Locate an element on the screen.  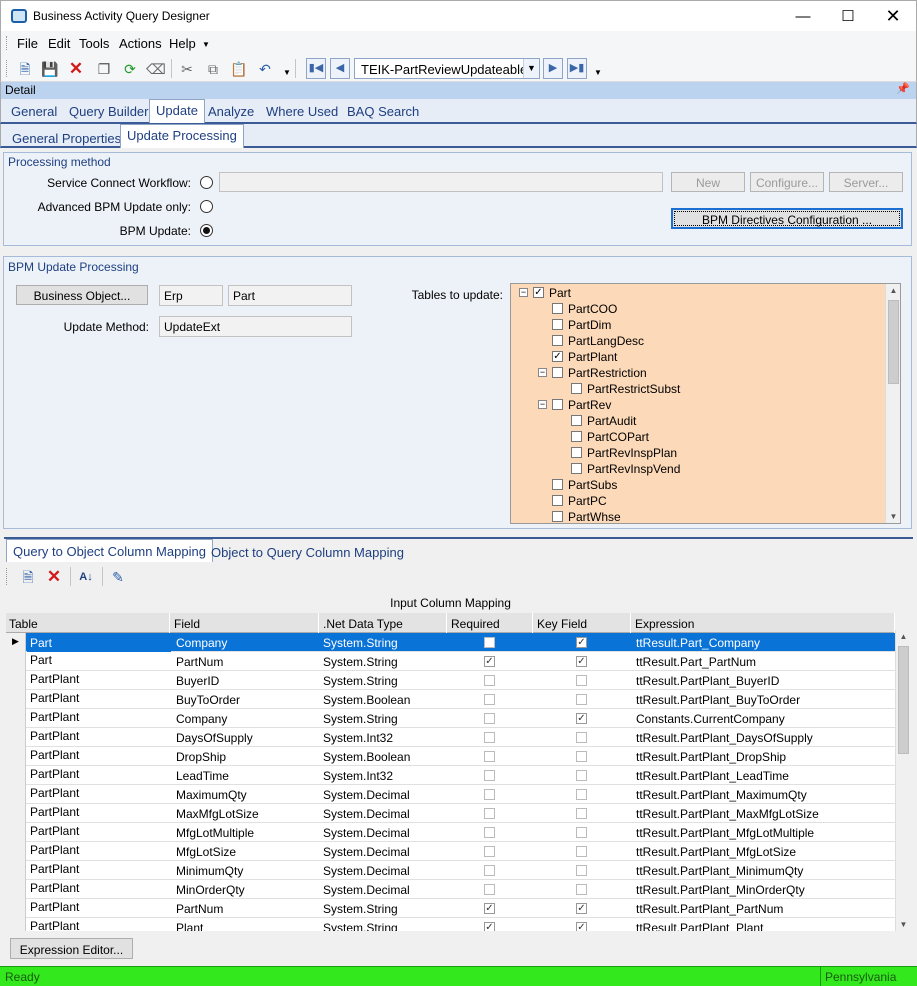
nav-prev-icon: ◀ is located at coordinates (340, 68).